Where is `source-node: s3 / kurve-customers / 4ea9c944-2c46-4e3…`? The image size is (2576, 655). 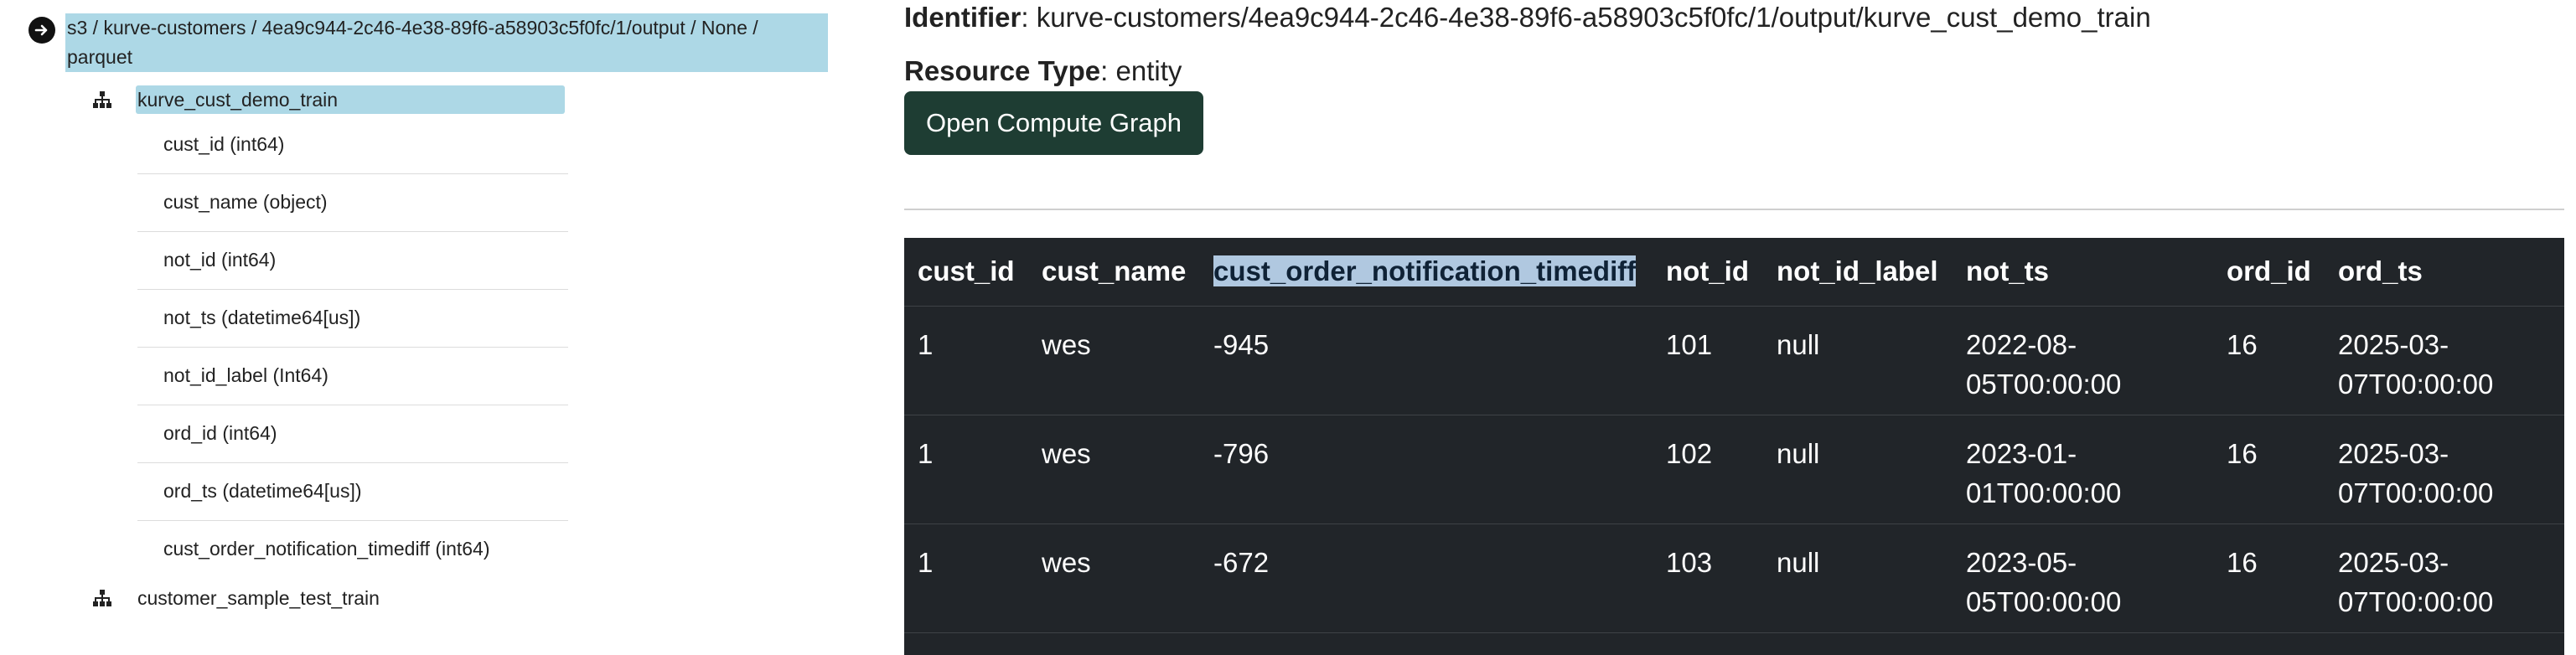 source-node: s3 / kurve-customers / 4ea9c944-2c46-4e3… is located at coordinates (428, 42).